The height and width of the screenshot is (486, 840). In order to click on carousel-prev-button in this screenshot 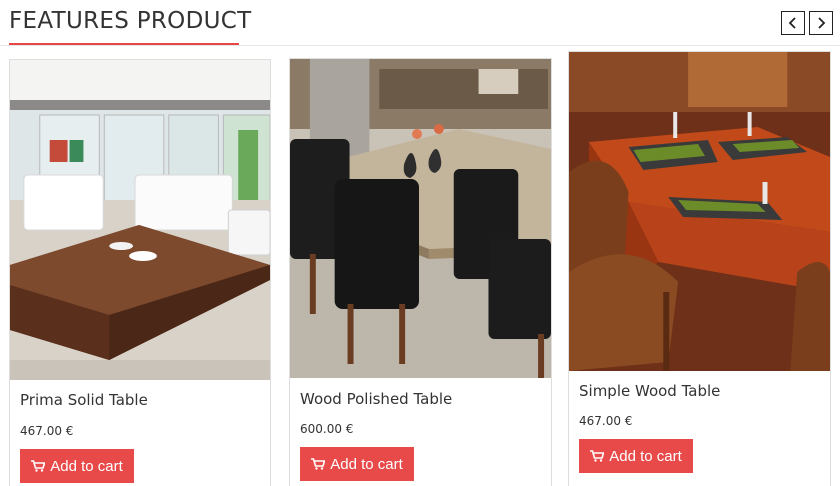, I will do `click(793, 23)`.